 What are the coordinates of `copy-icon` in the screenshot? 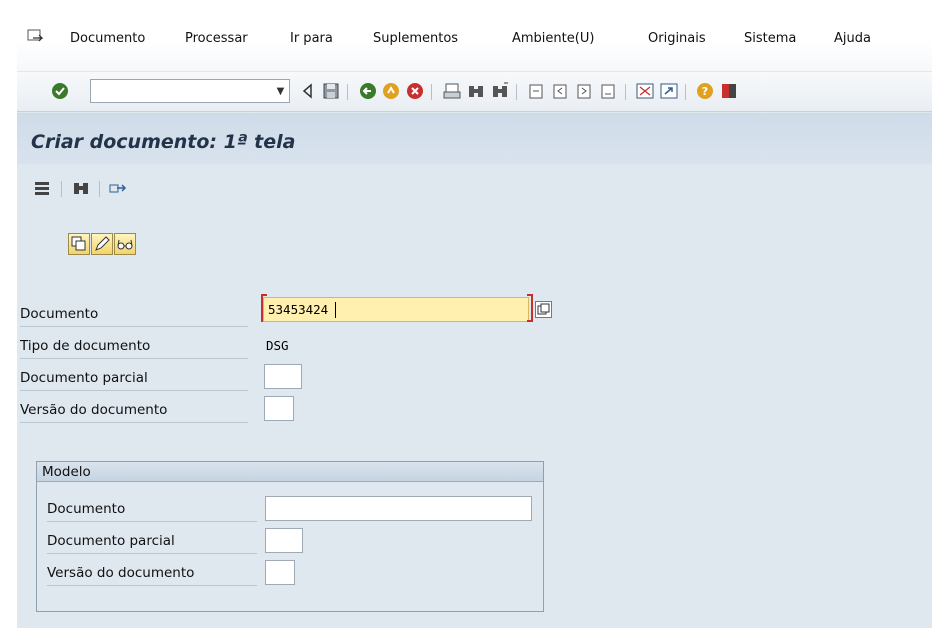 It's located at (79, 244).